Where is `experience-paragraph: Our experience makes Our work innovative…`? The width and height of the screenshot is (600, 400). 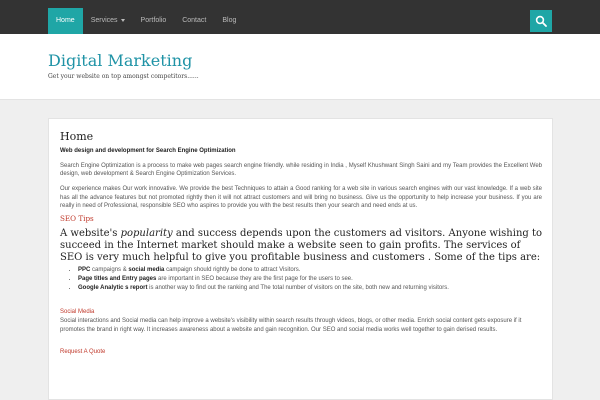 experience-paragraph: Our experience makes Our work innovative… is located at coordinates (301, 197).